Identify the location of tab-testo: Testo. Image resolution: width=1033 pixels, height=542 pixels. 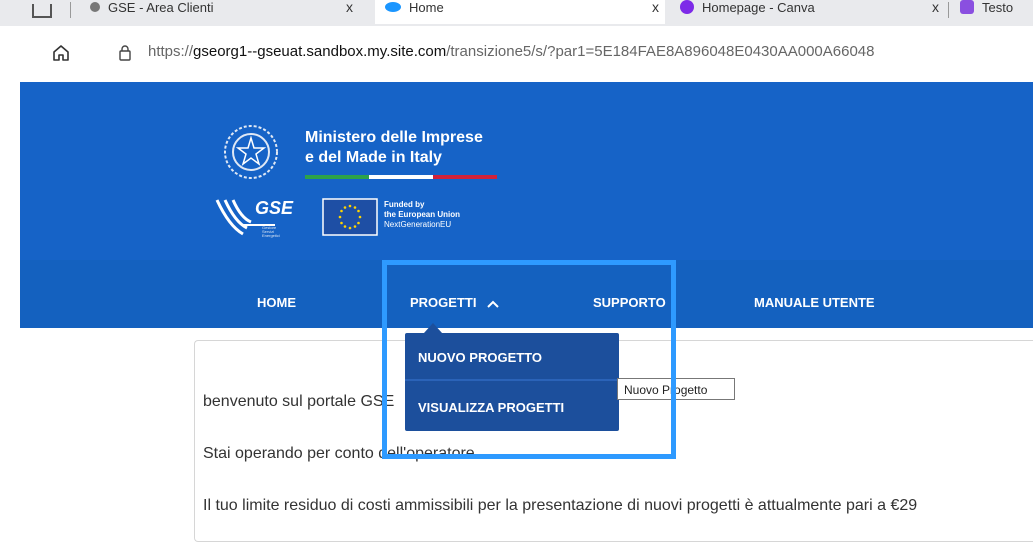
(996, 12).